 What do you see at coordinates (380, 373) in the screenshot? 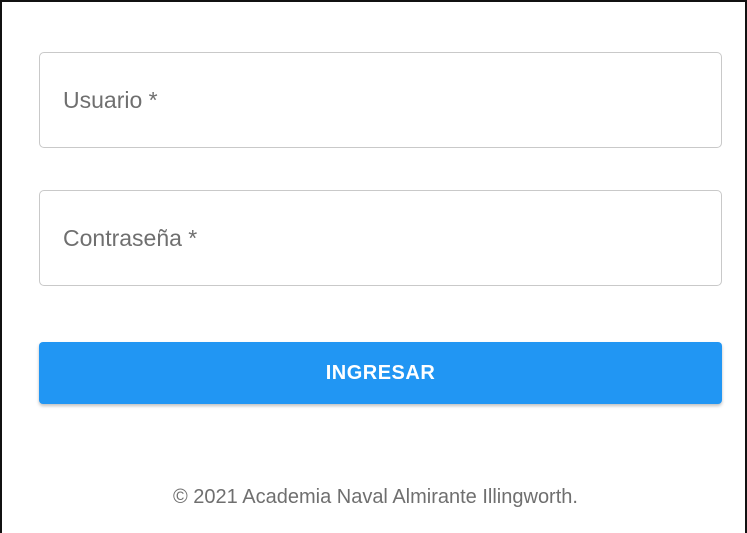
I see `login-button: INGRESAR` at bounding box center [380, 373].